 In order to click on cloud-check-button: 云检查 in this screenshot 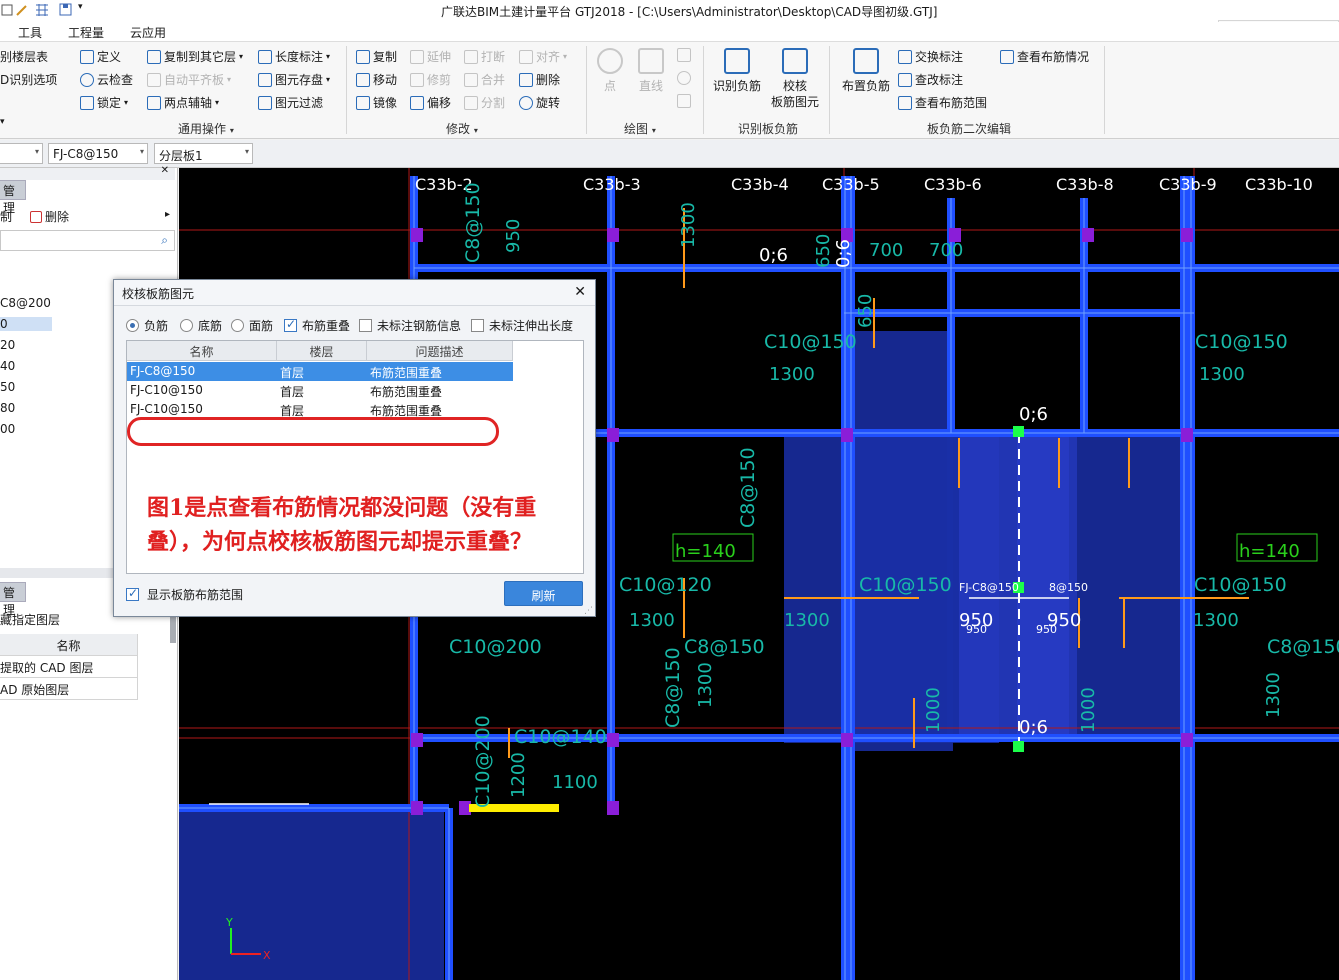, I will do `click(106, 79)`.